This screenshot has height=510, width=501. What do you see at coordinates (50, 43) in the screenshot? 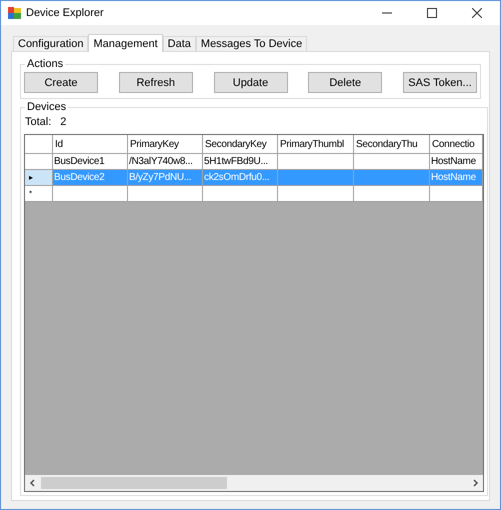
I see `tab: Configuration` at bounding box center [50, 43].